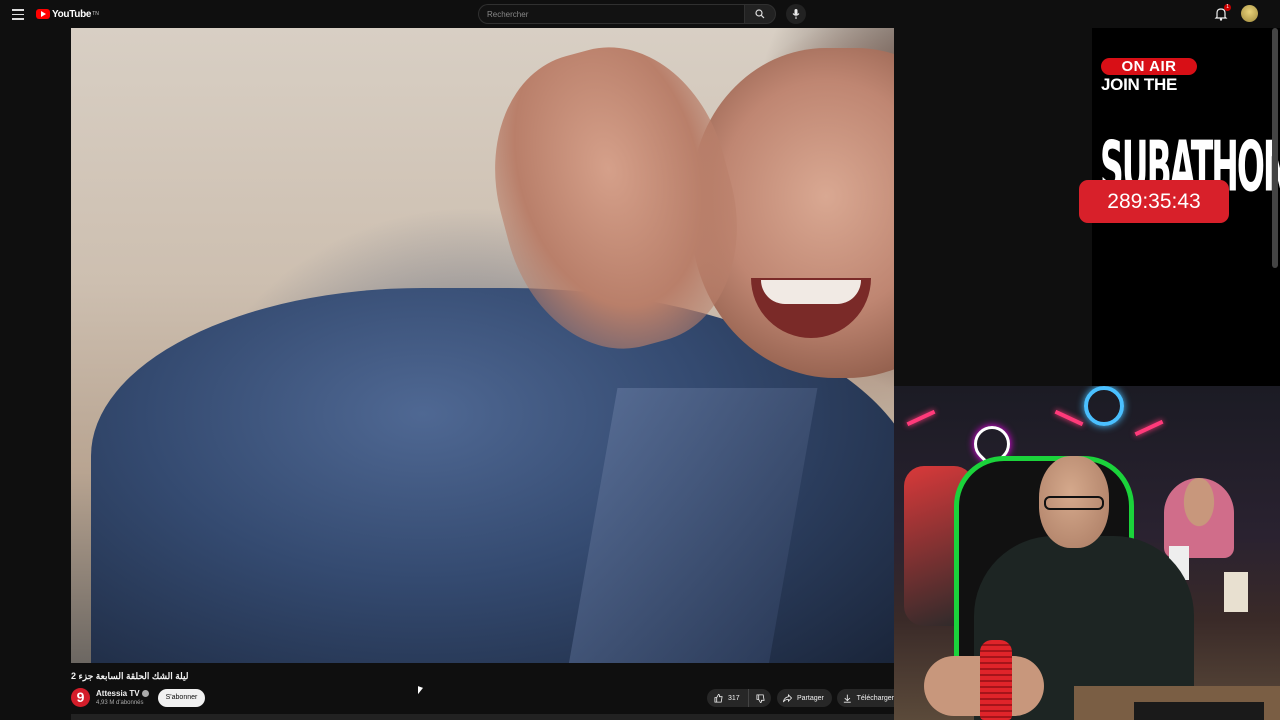  What do you see at coordinates (847, 698) in the screenshot?
I see `download-icon` at bounding box center [847, 698].